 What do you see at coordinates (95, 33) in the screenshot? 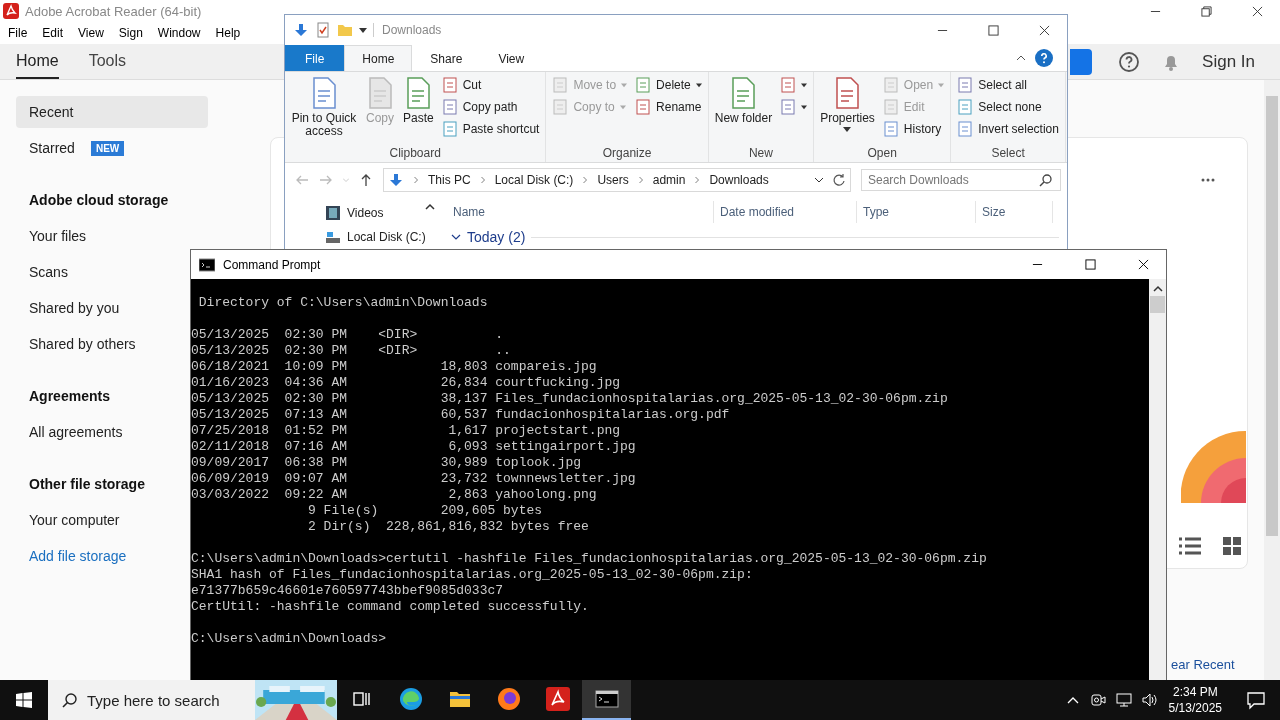
I see `menu-item: View` at bounding box center [95, 33].